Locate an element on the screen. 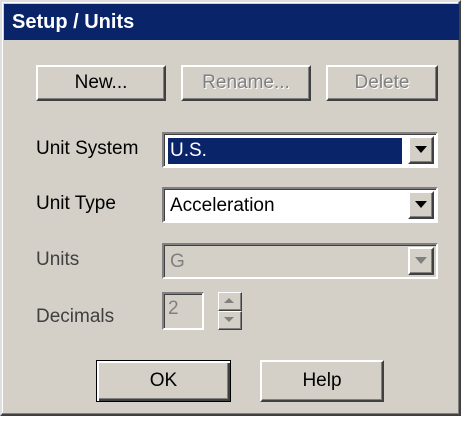 The image size is (475, 430). decimals-spin-down is located at coordinates (230, 320).